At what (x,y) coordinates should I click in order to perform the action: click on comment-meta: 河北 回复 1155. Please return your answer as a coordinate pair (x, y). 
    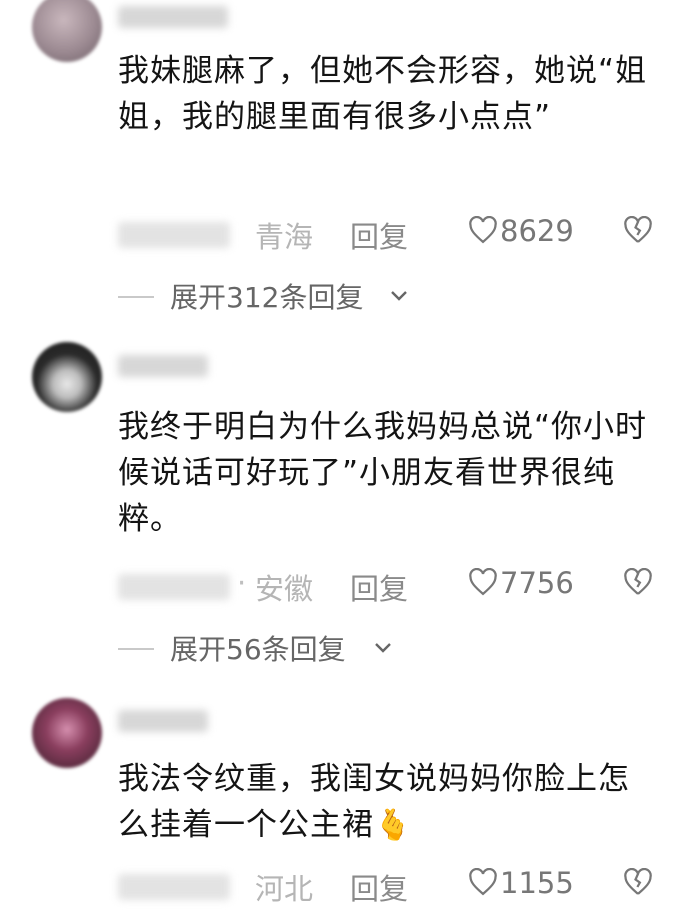
    Looking at the image, I should click on (388, 886).